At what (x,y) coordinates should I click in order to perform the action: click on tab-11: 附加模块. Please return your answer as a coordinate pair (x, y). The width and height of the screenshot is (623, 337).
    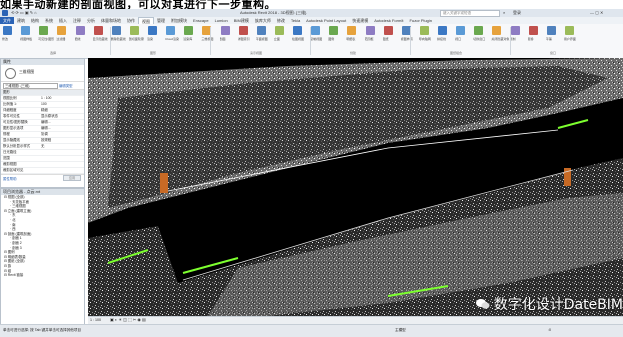
    Looking at the image, I should click on (179, 20).